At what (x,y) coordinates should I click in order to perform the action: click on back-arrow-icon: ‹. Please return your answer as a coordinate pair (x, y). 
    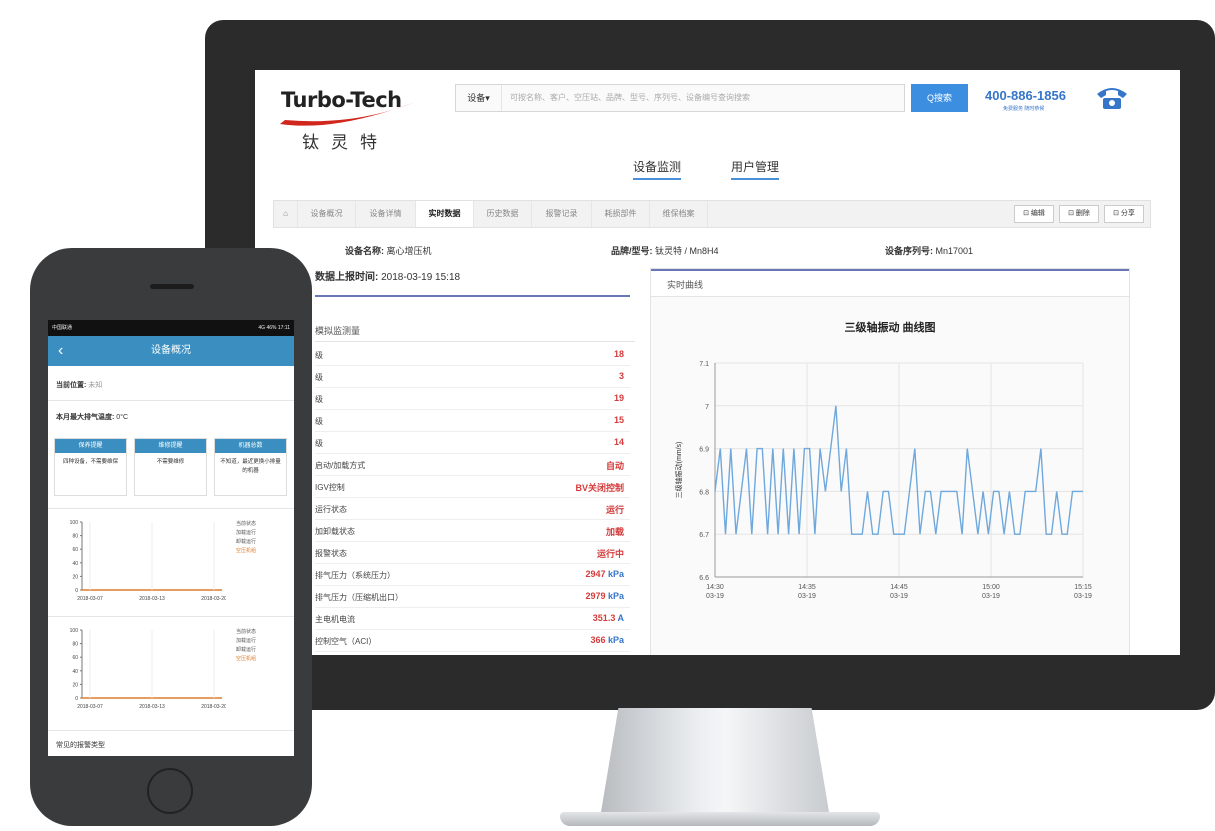
    Looking at the image, I should click on (60, 351).